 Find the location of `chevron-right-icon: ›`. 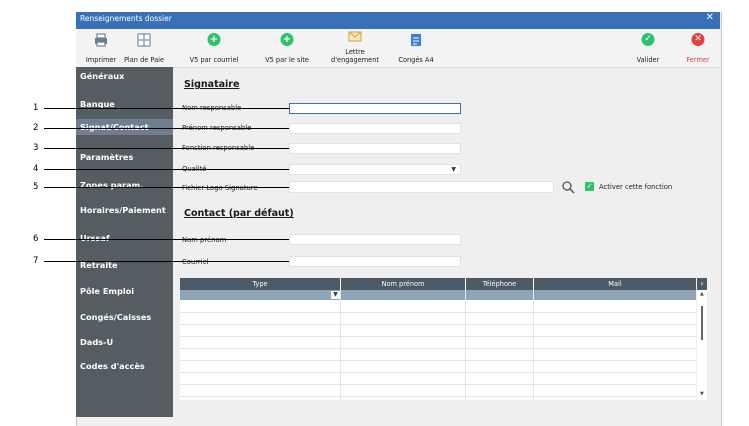

chevron-right-icon: › is located at coordinates (702, 284).